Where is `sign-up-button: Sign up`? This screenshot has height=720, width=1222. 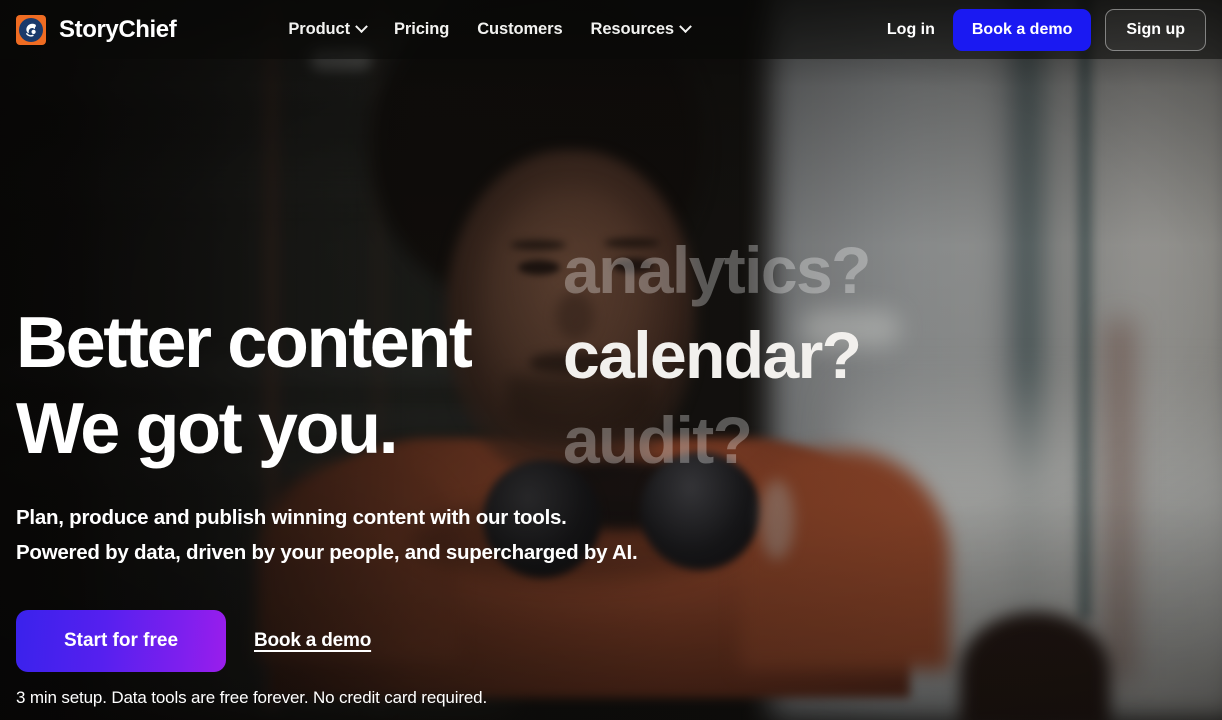 sign-up-button: Sign up is located at coordinates (1155, 29).